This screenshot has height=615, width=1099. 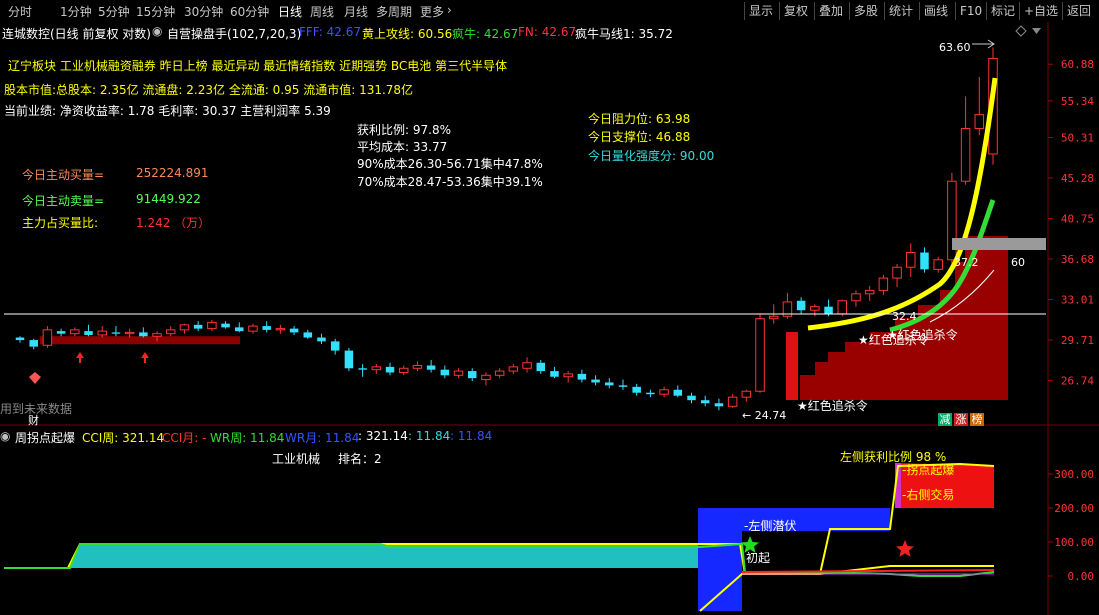 What do you see at coordinates (795, 11) in the screenshot?
I see `toolbar-action-1: 复权` at bounding box center [795, 11].